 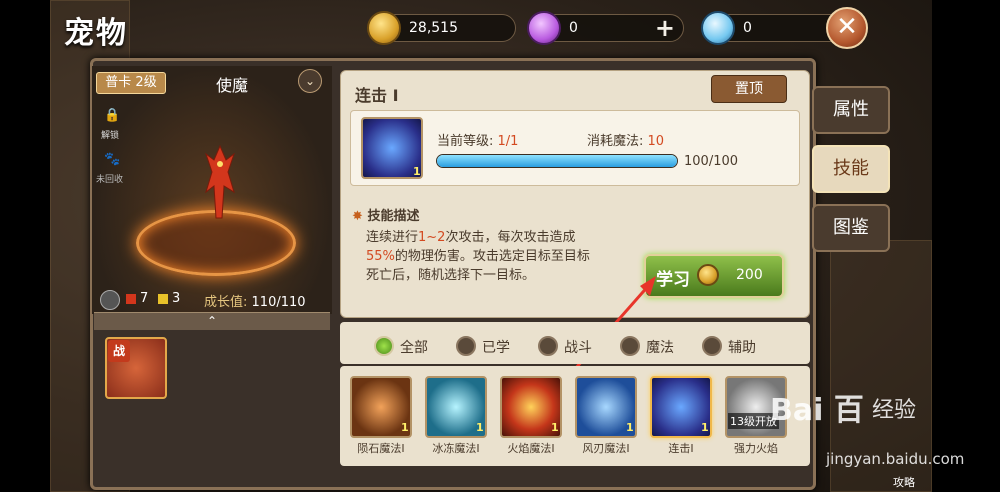 What do you see at coordinates (232, 85) in the screenshot?
I see `pet-name: 使魔` at bounding box center [232, 85].